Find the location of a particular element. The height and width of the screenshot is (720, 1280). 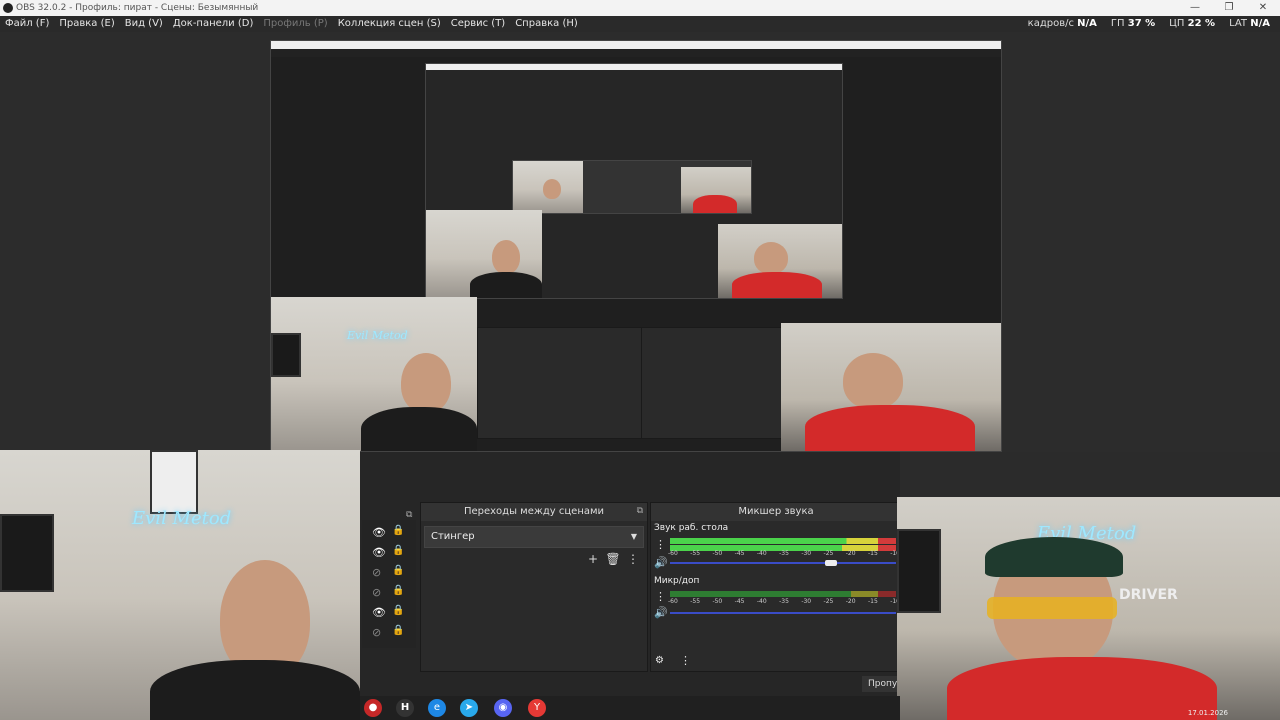

menu-help: Справка (H) is located at coordinates (546, 24).